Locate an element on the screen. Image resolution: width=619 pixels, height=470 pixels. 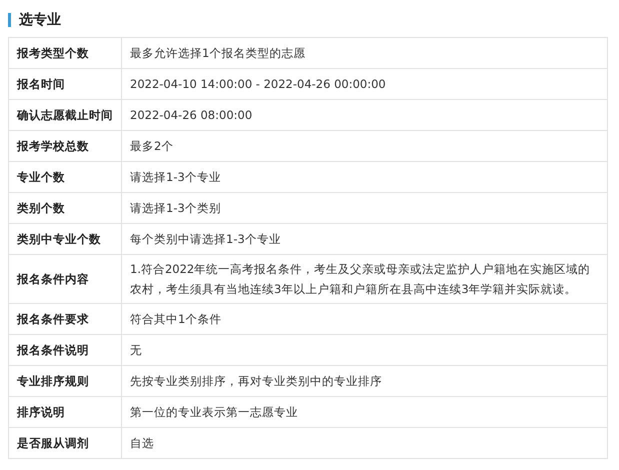
field-value: 无 is located at coordinates (365, 350).